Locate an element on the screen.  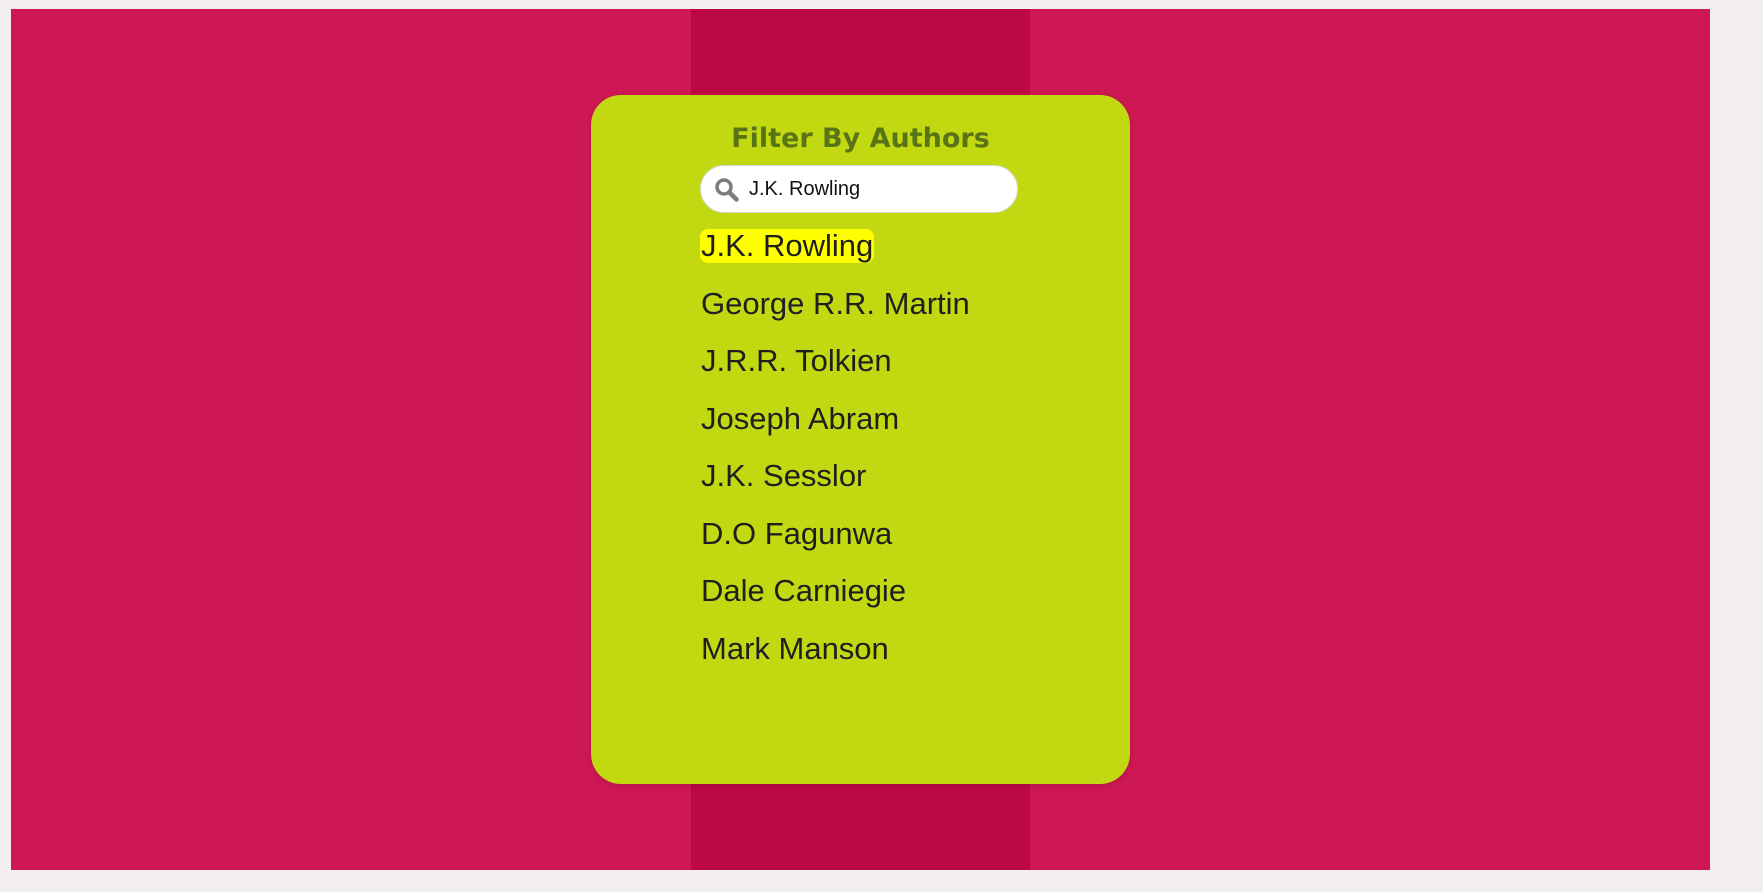
author-item: George R.R. Martin is located at coordinates (835, 313).